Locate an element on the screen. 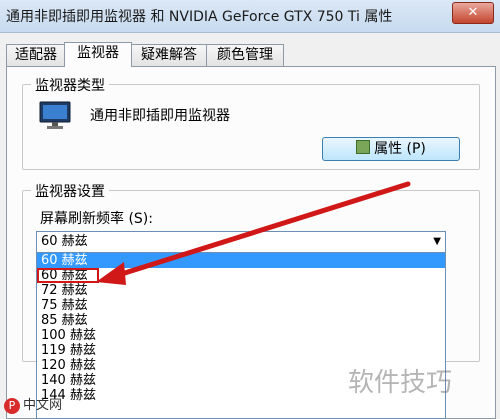 This screenshot has width=500, height=419. dropdown-option: 100 赫兹 is located at coordinates (241, 335).